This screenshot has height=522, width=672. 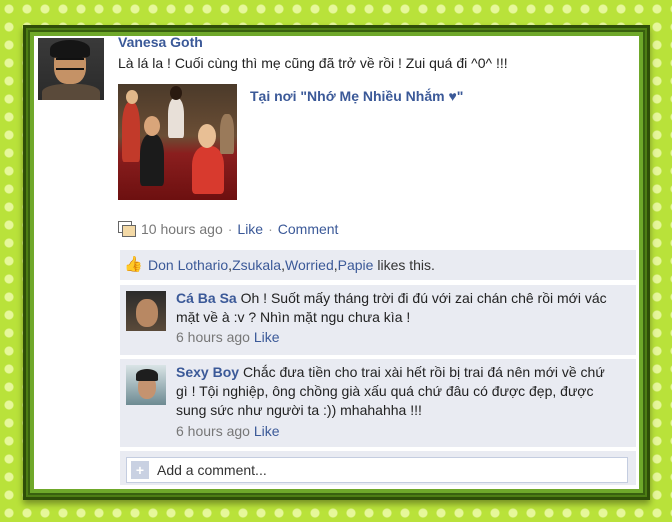 I want to click on likes-suffix: likes this., so click(x=406, y=265).